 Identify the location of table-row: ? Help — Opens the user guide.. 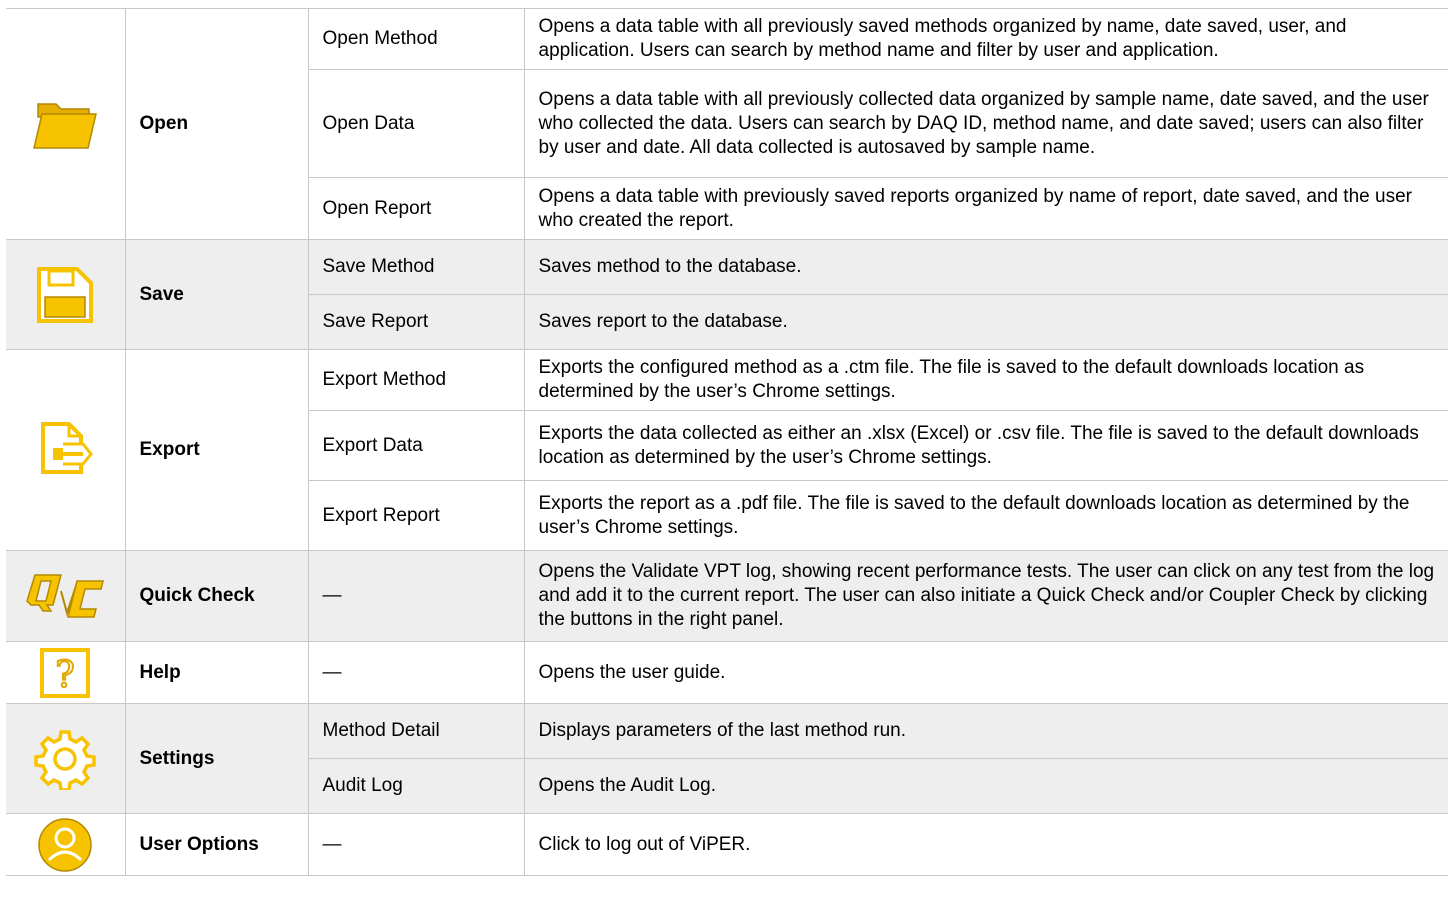
(727, 672).